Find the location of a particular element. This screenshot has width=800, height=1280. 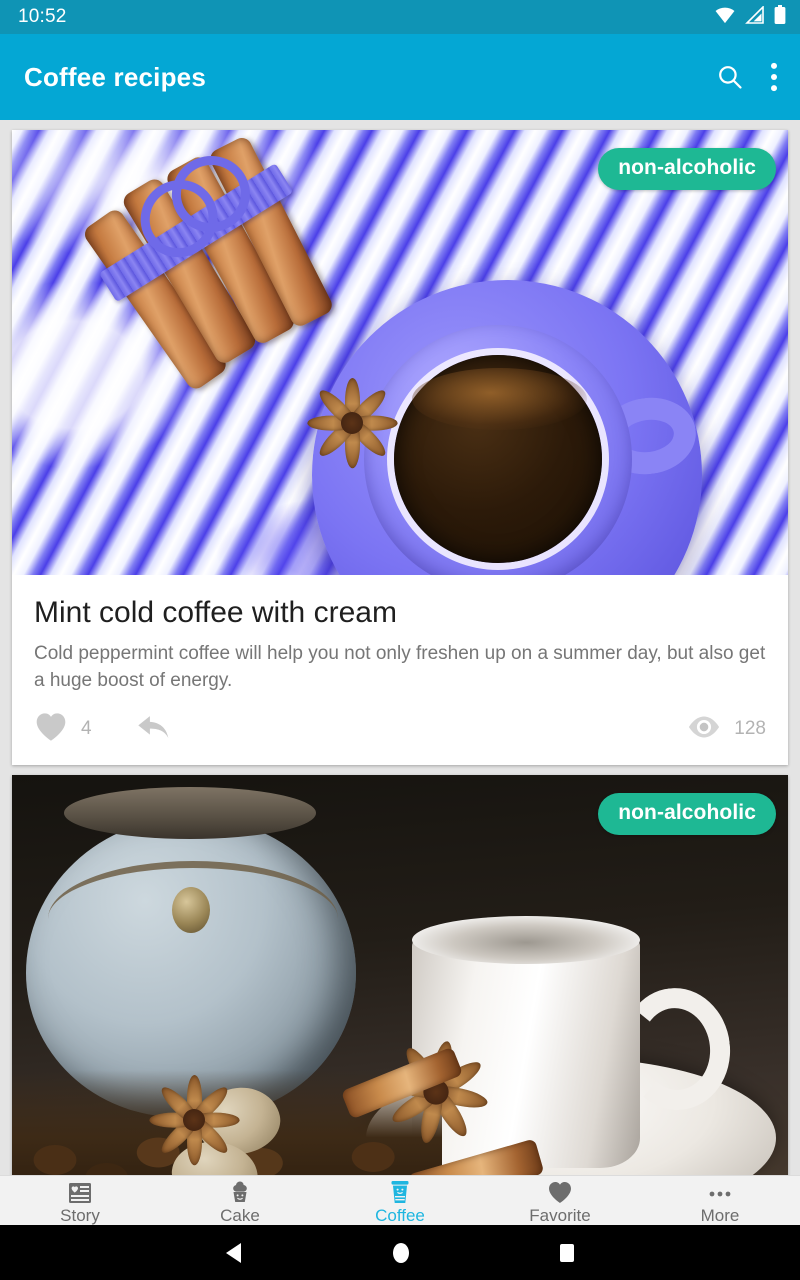

bottom-navigation: Story Cake Coffee Favorite More is located at coordinates (400, 1200).